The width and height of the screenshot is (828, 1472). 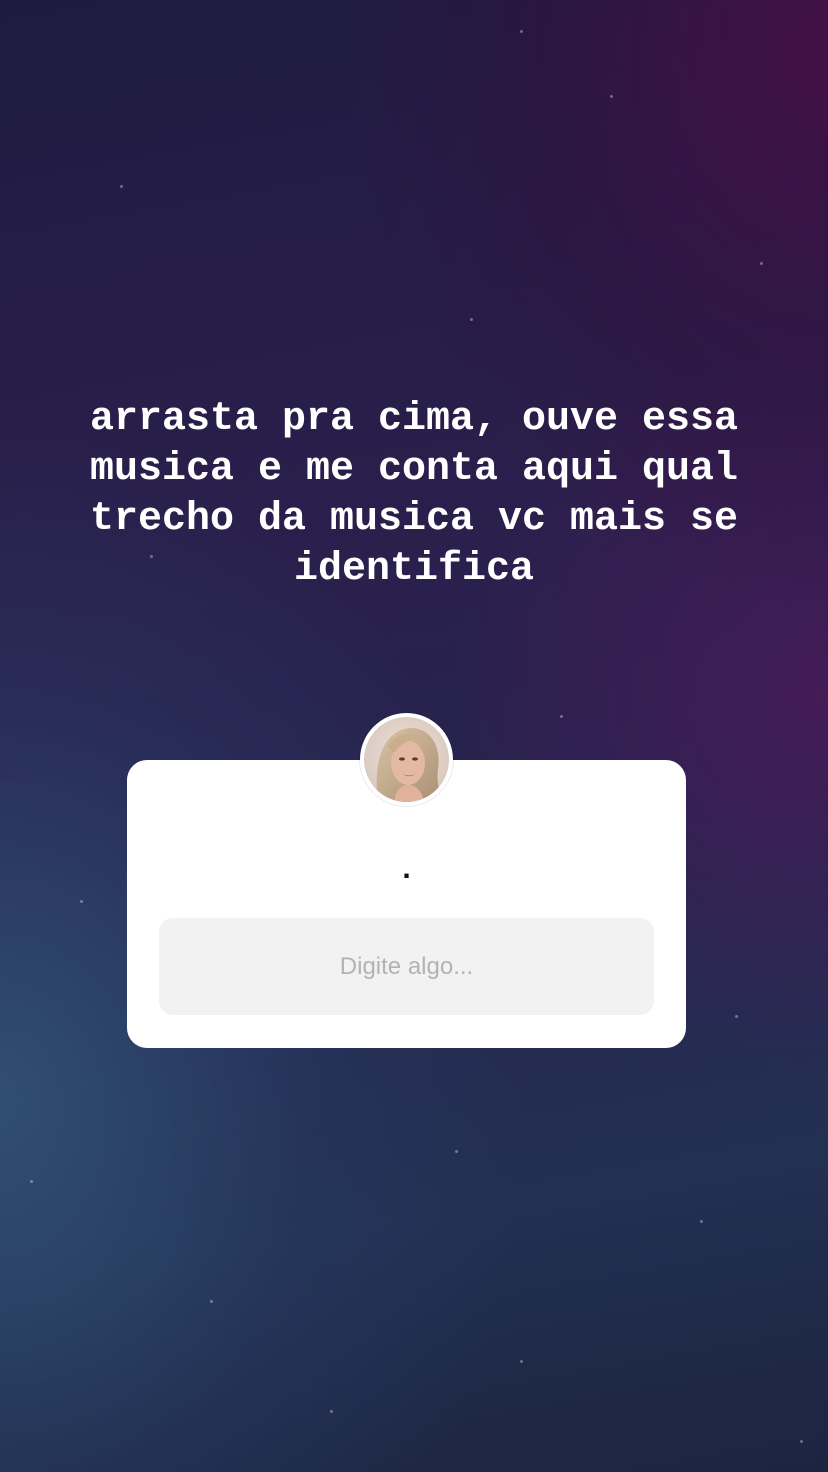 What do you see at coordinates (406, 966) in the screenshot?
I see `answer-input` at bounding box center [406, 966].